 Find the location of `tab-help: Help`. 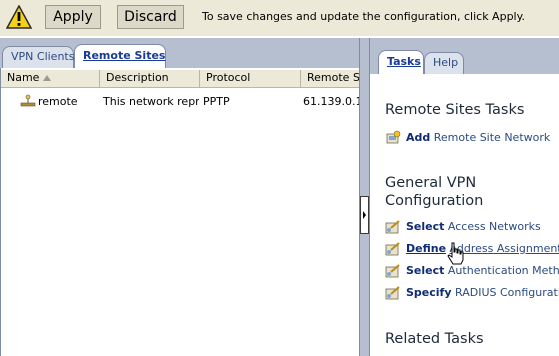

tab-help: Help is located at coordinates (444, 63).